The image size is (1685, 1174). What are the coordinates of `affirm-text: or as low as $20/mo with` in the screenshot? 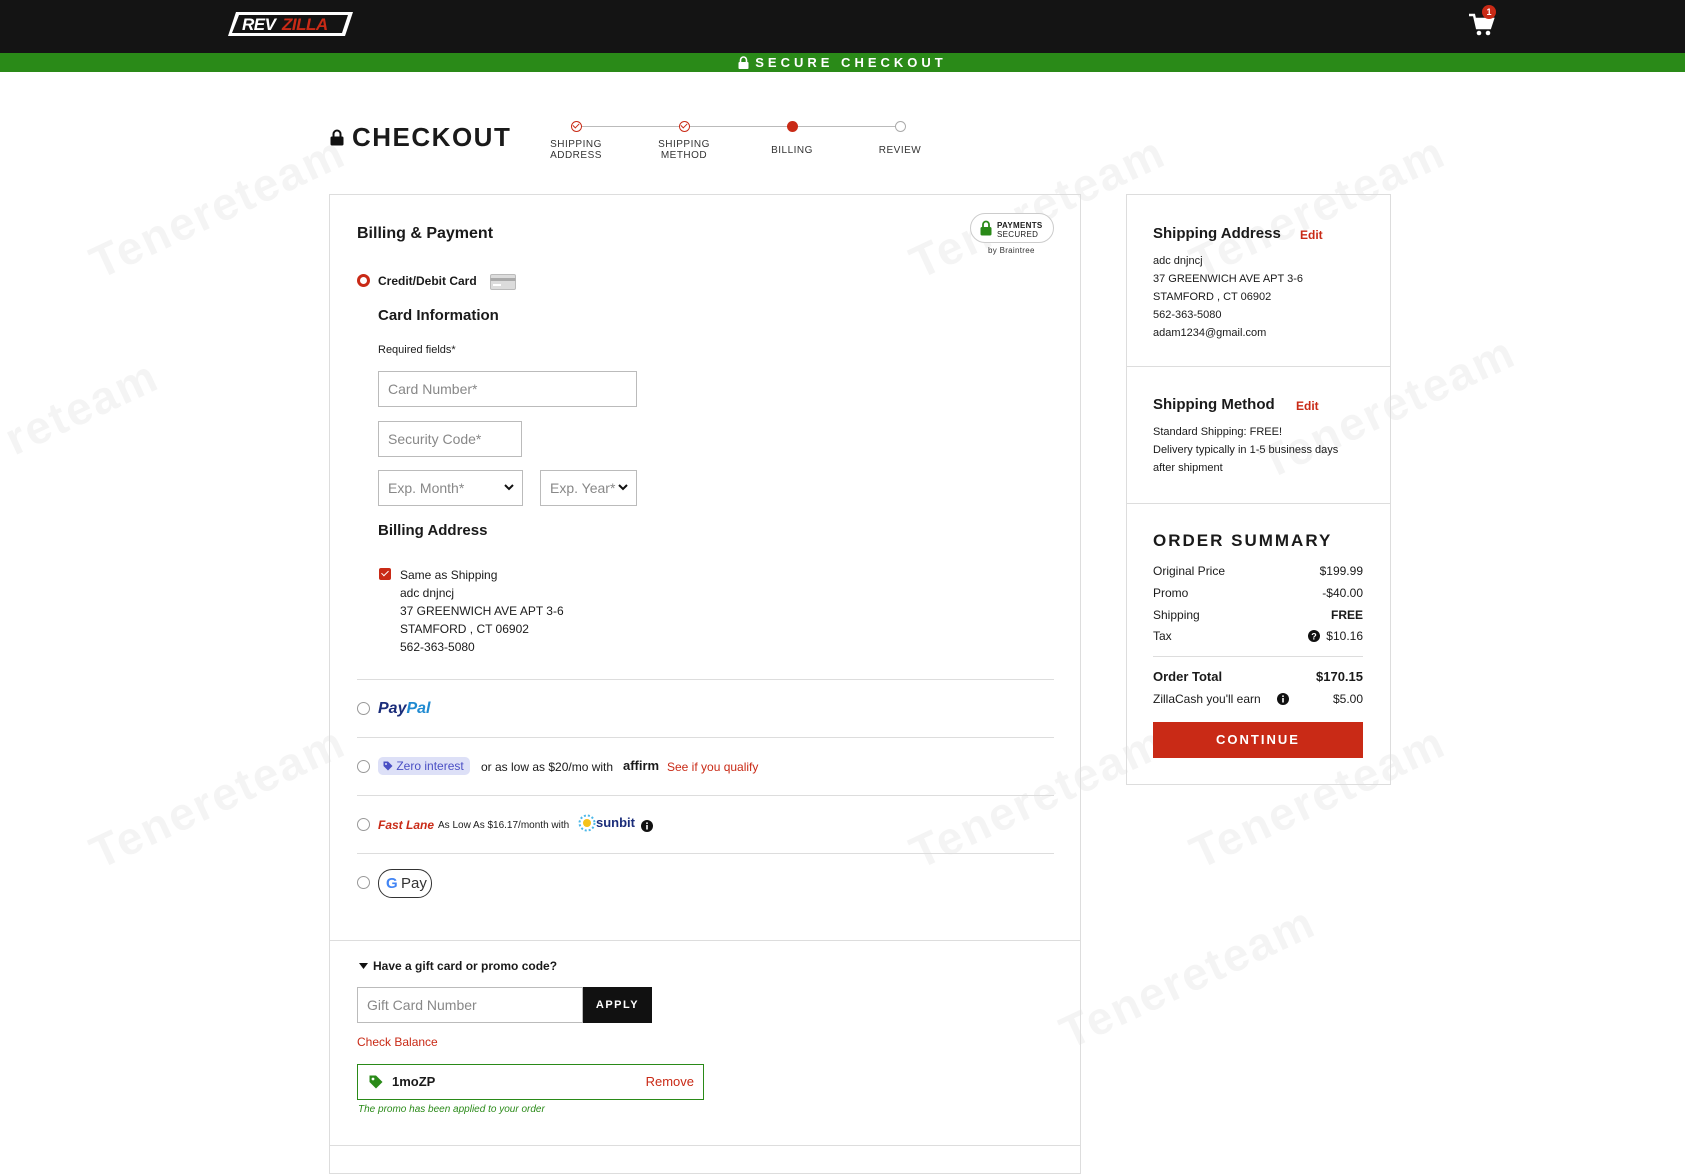 It's located at (547, 767).